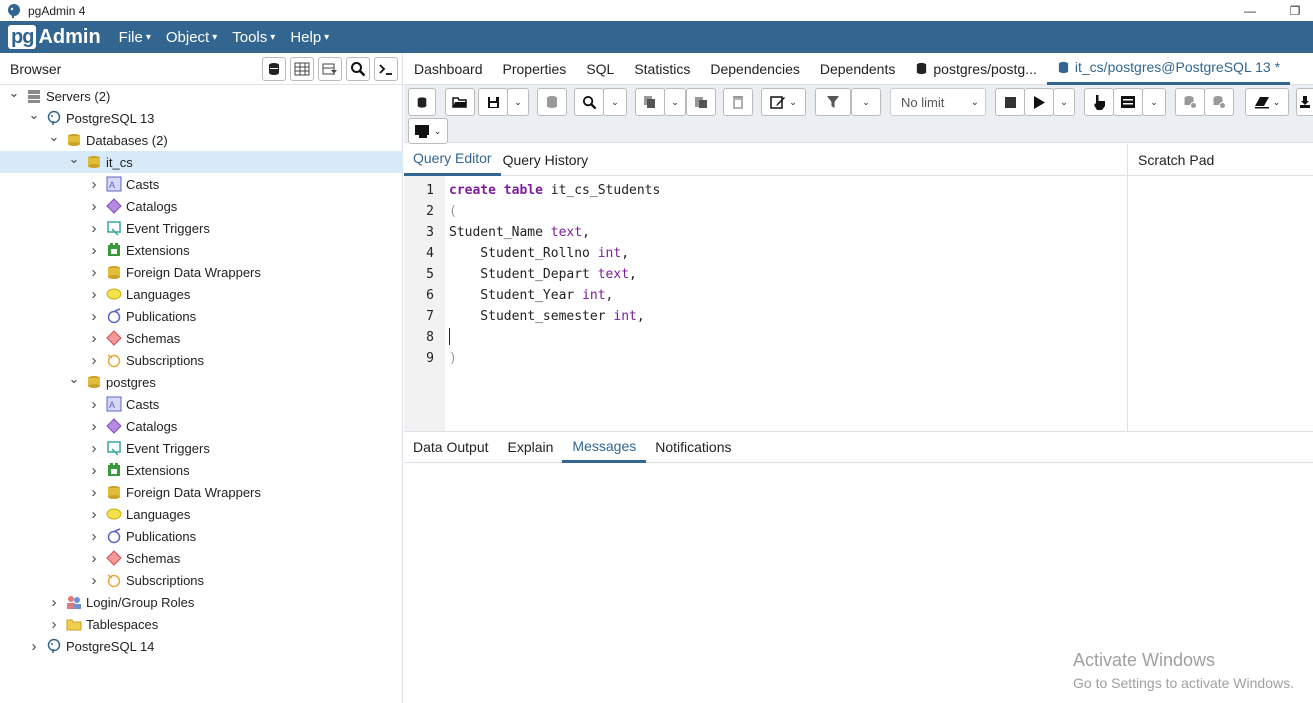 The height and width of the screenshot is (703, 1313). I want to click on menu-tools: Tools ▾, so click(253, 37).